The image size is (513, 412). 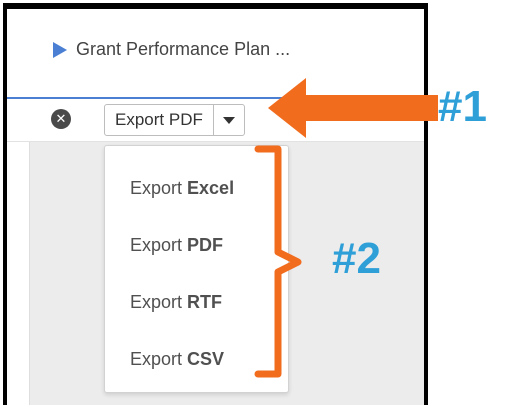 I want to click on menu-item-export-csv: Export CSV, so click(x=177, y=359).